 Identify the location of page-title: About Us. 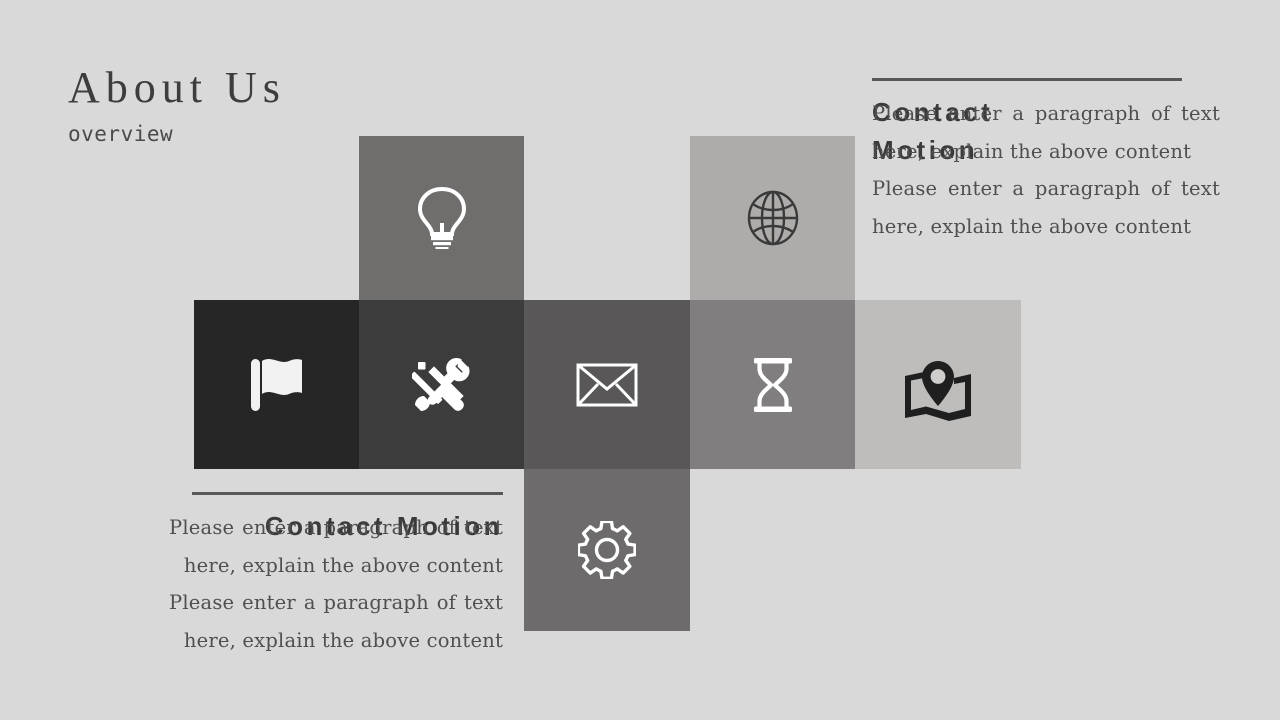
(177, 87).